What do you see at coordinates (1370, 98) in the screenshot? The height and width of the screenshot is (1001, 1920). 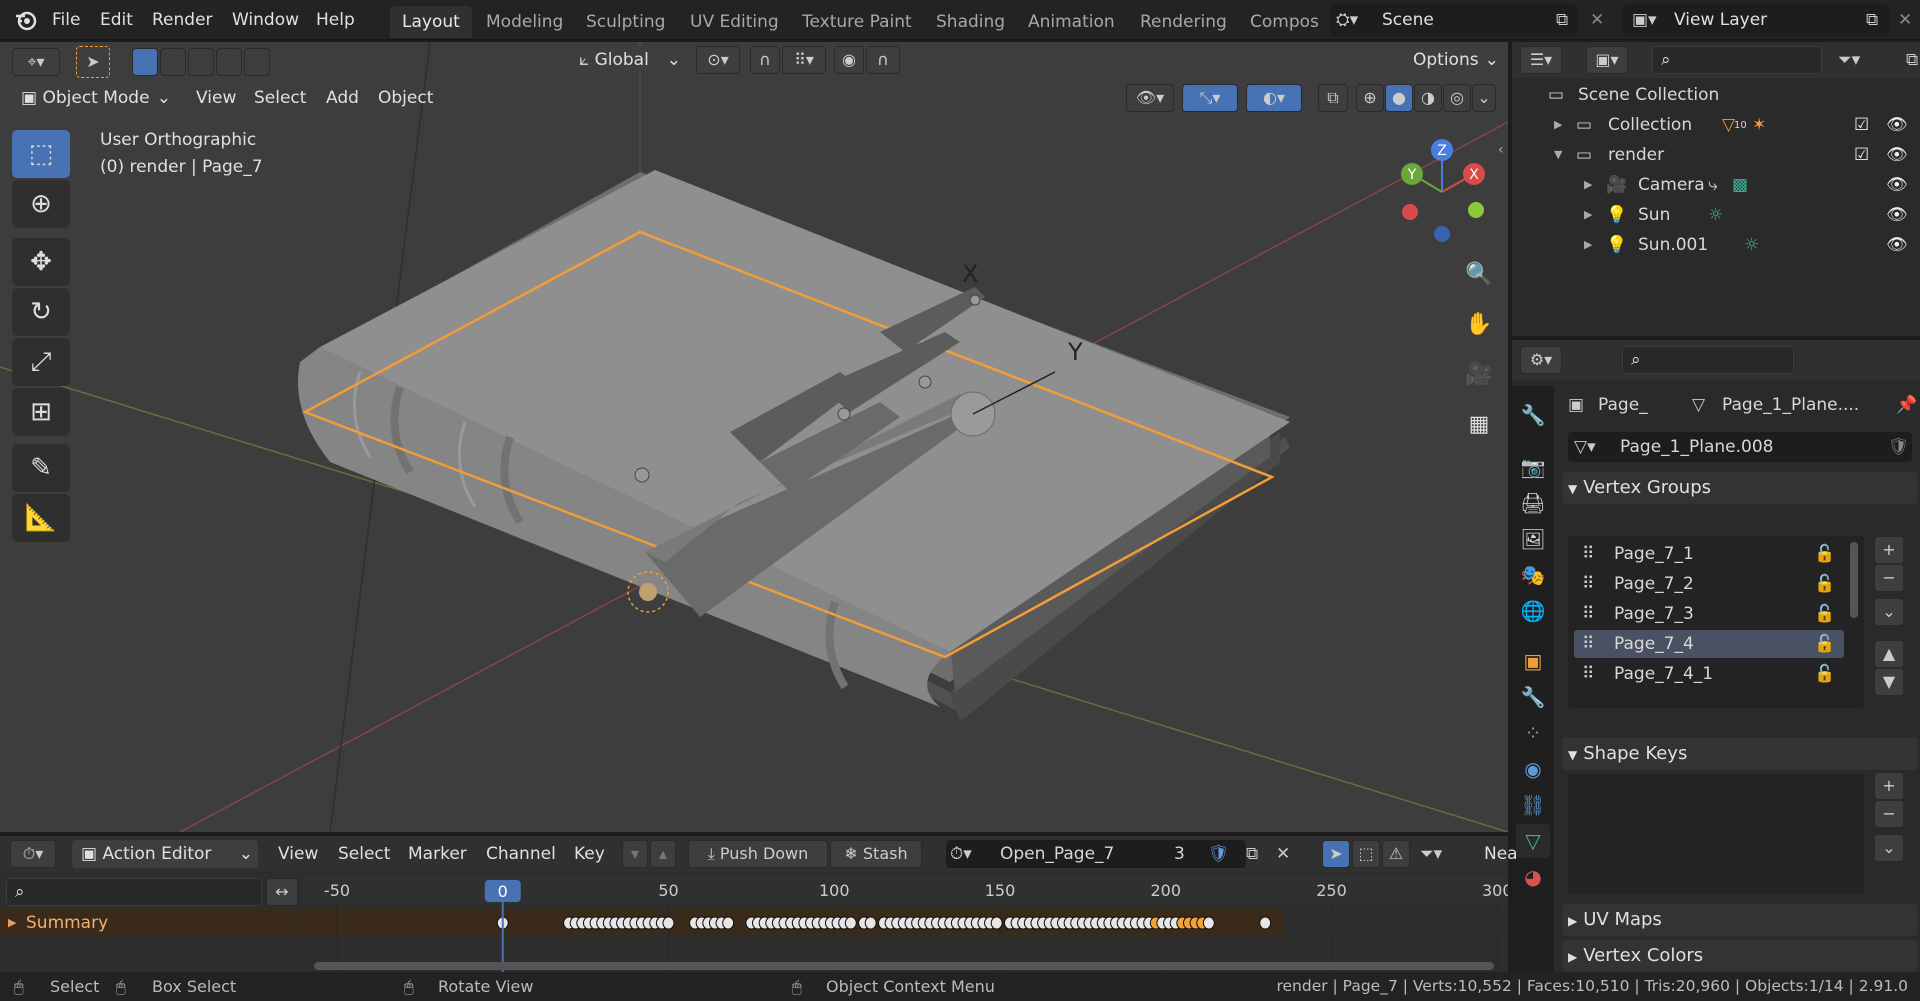 I see `wireframe-shading-icon: ⊕` at bounding box center [1370, 98].